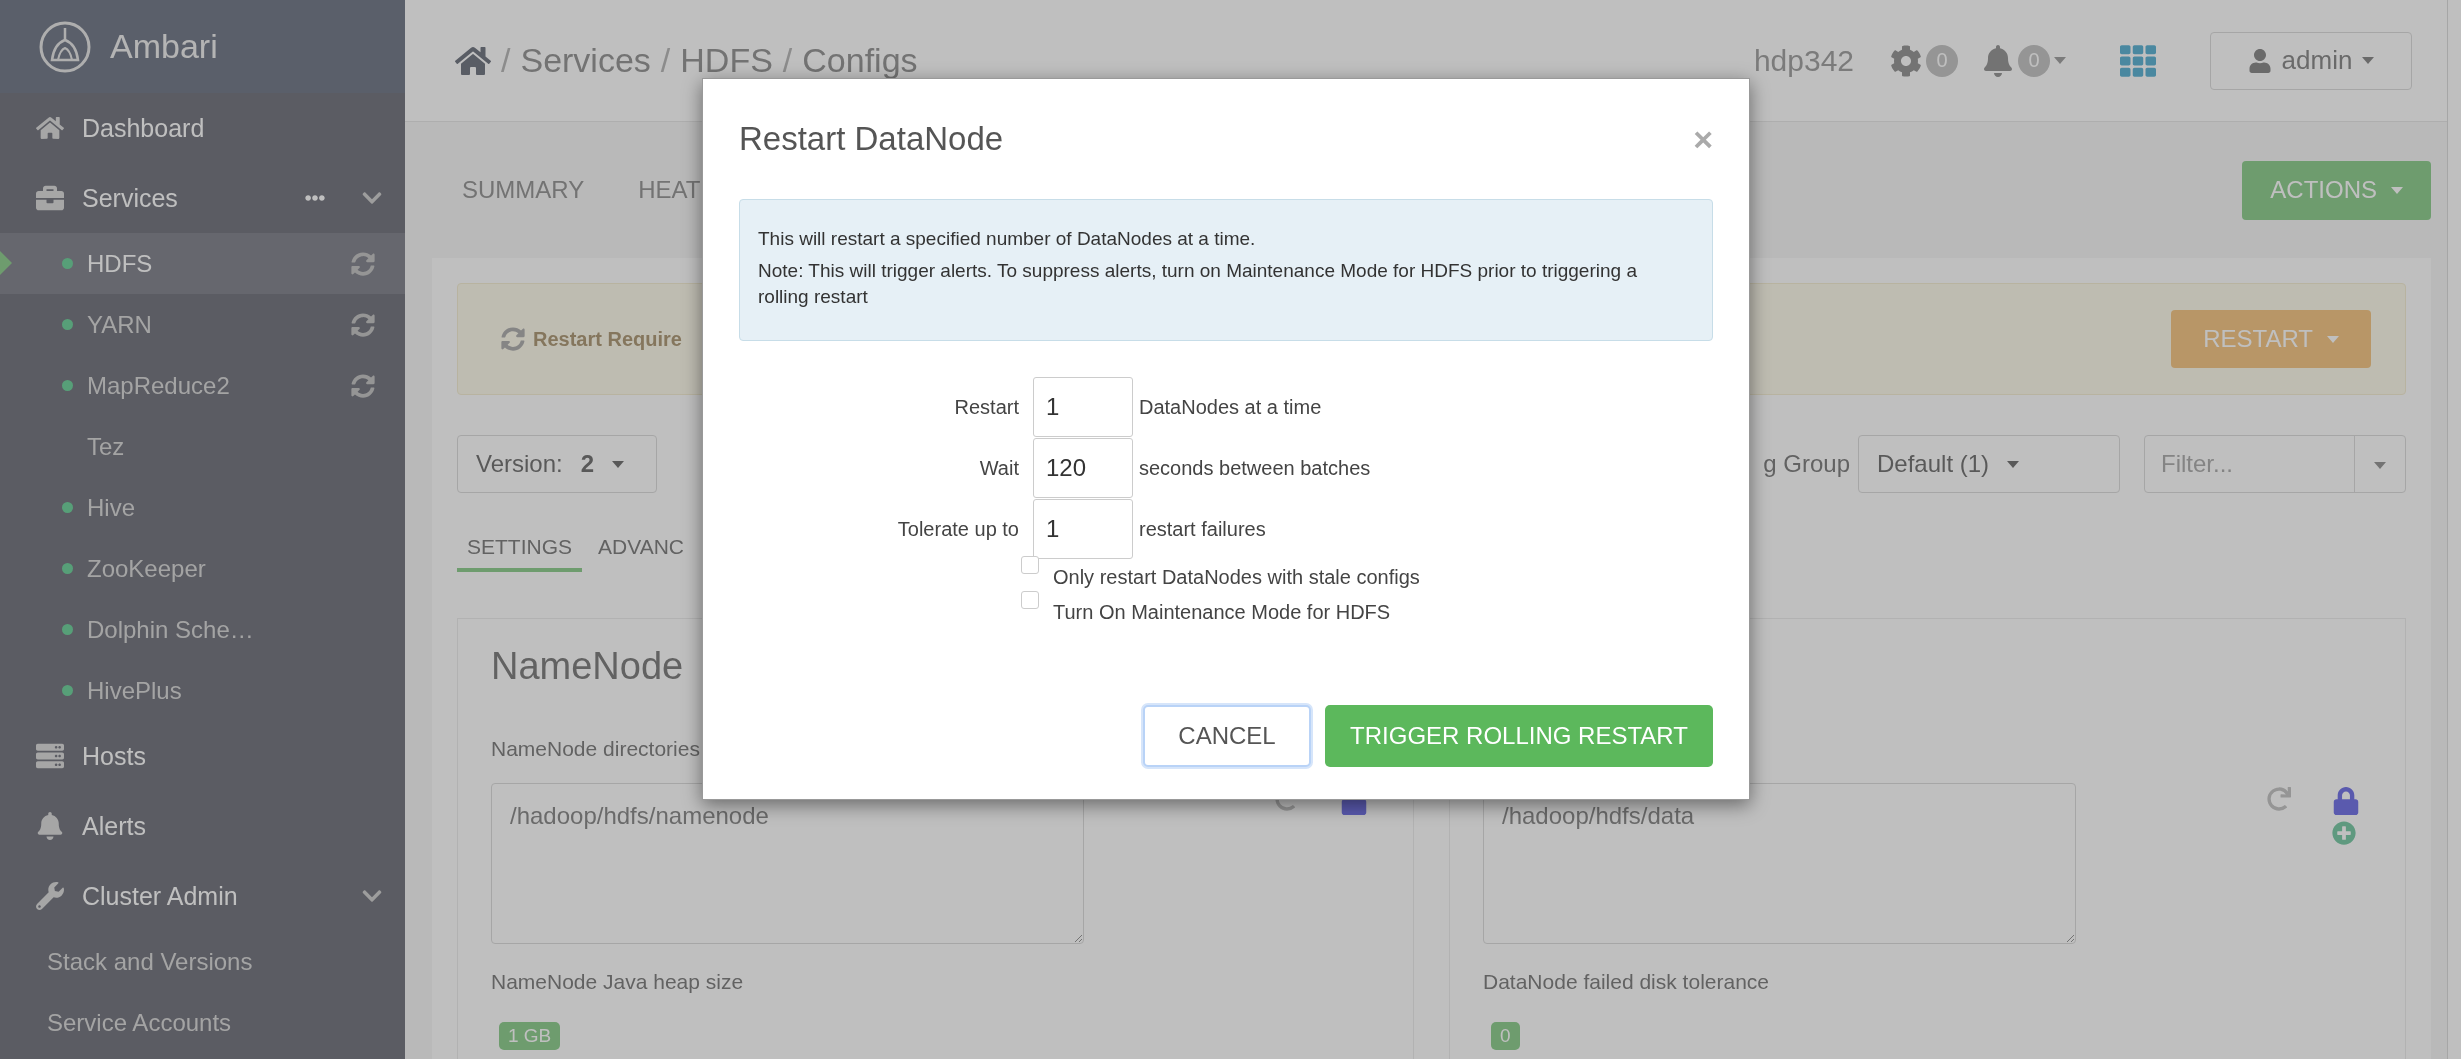 The image size is (2461, 1059). Describe the element at coordinates (202, 568) in the screenshot. I see `sidebar-item: ZooKeeper` at that location.